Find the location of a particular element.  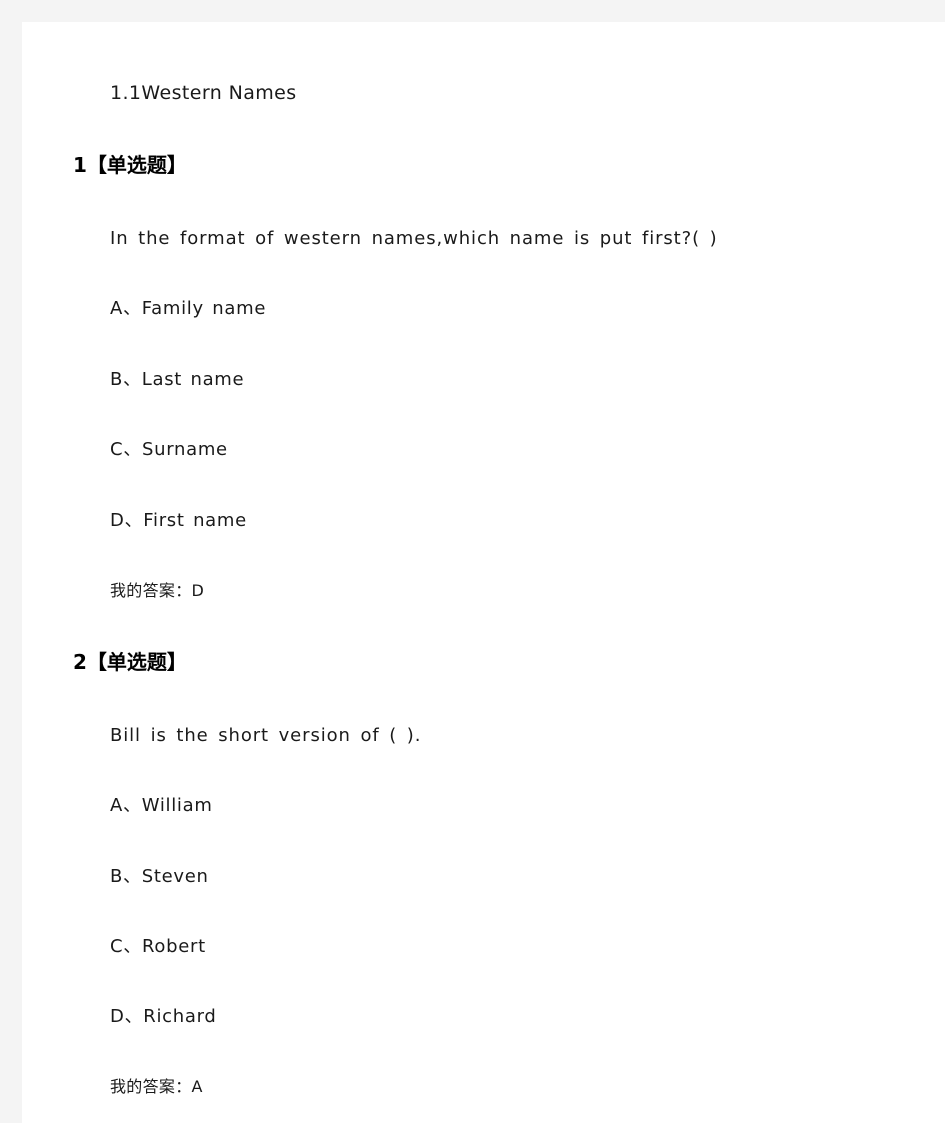

question-1-choice-c: C、Surname is located at coordinates (169, 450).